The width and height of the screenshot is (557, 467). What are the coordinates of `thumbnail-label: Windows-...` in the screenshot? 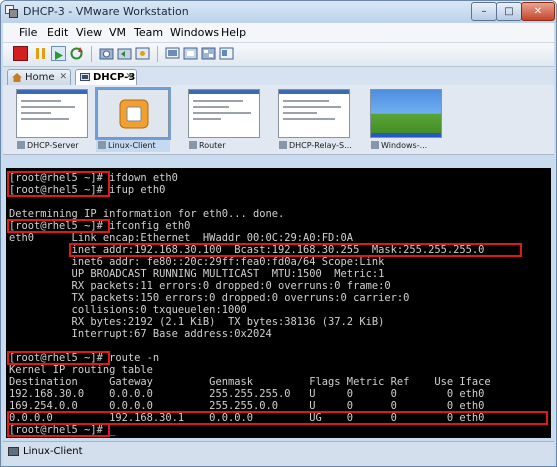 It's located at (404, 145).